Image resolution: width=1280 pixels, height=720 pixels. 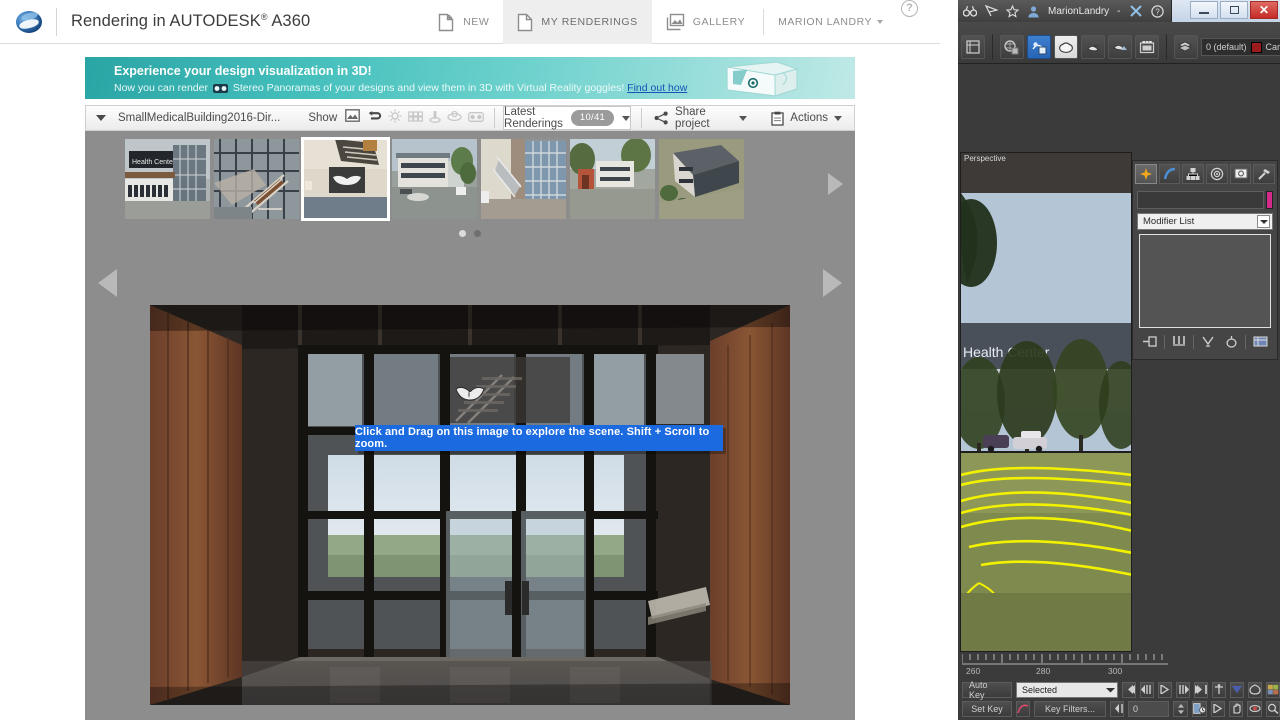 What do you see at coordinates (463, 22) in the screenshot?
I see `nav-item-new: NEW` at bounding box center [463, 22].